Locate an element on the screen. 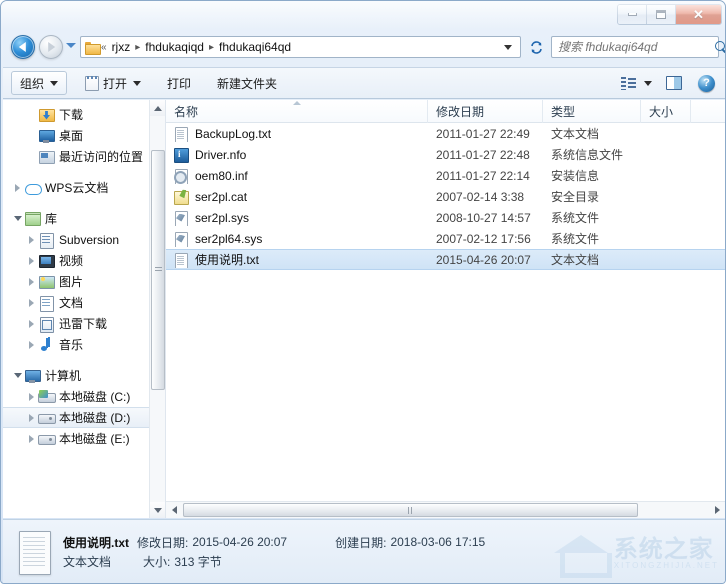 Image resolution: width=726 pixels, height=584 pixels. sidebar-scroll-thumb is located at coordinates (158, 270).